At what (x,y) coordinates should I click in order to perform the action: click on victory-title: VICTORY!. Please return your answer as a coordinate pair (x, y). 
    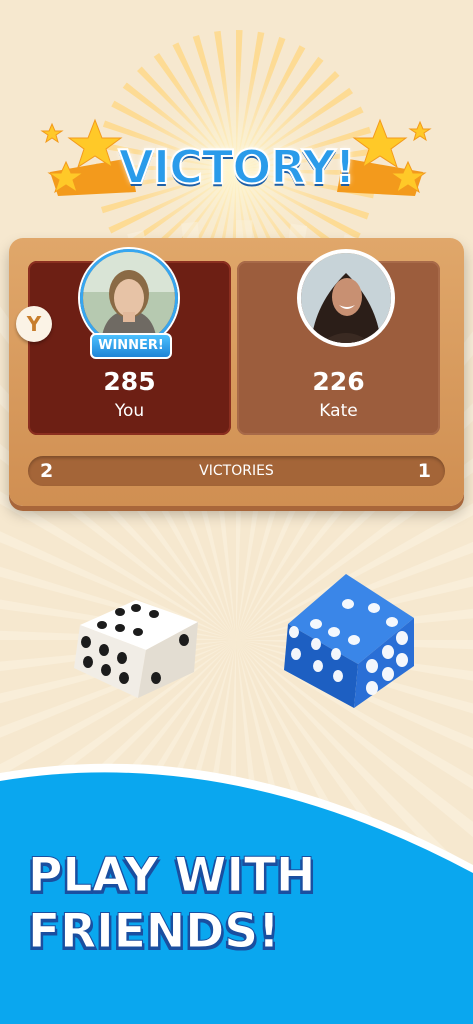
    Looking at the image, I should click on (236, 167).